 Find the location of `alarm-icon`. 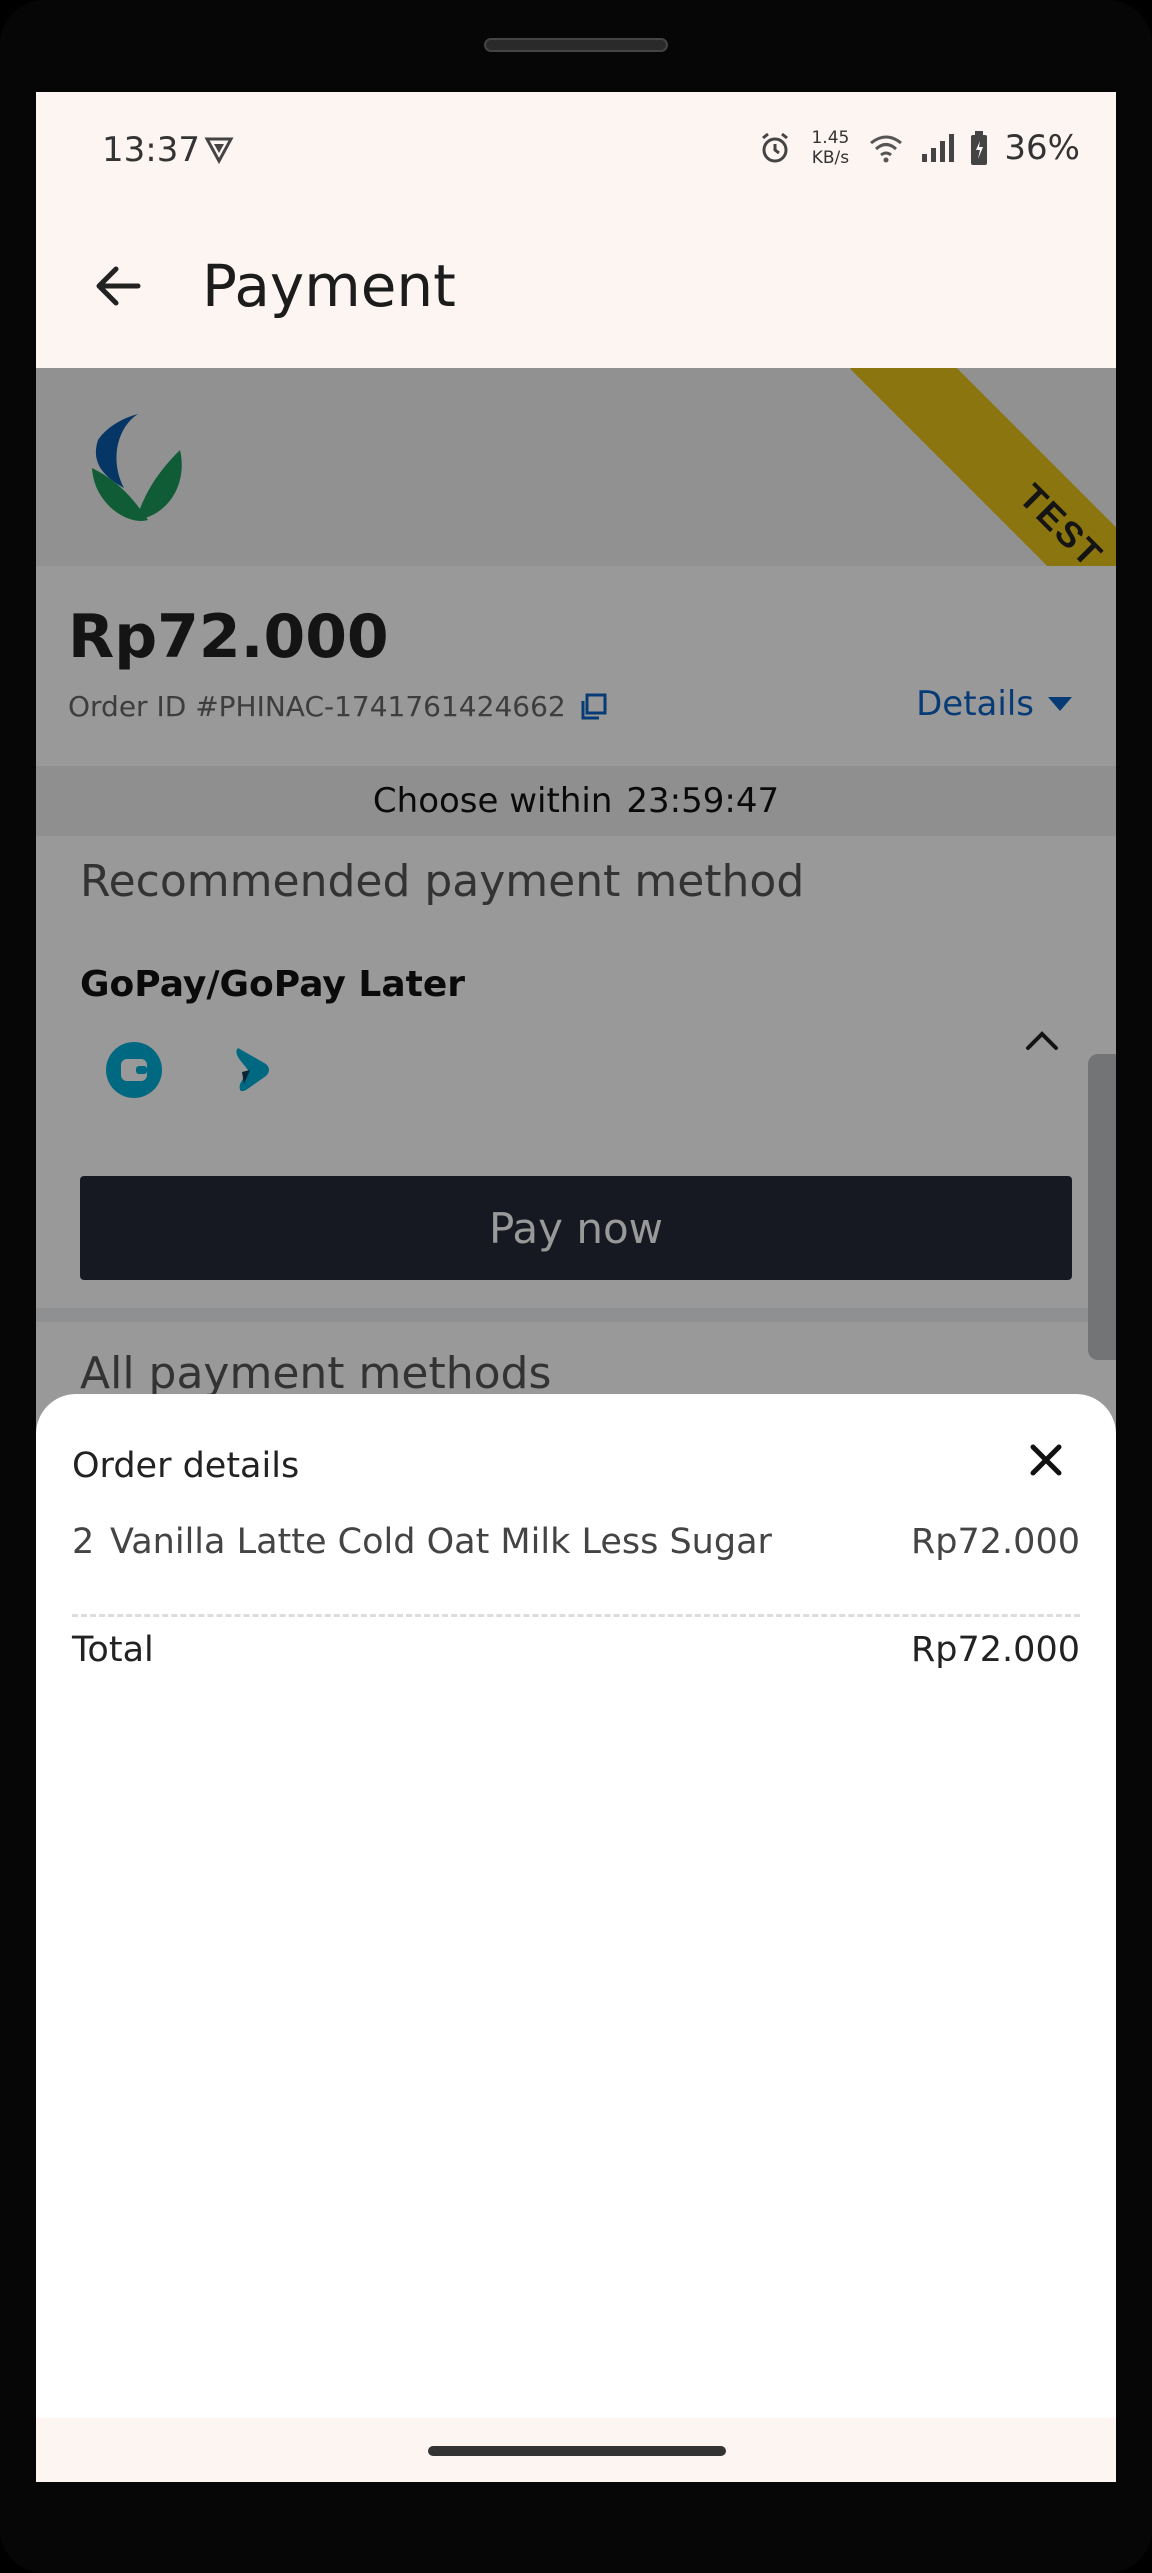

alarm-icon is located at coordinates (775, 147).